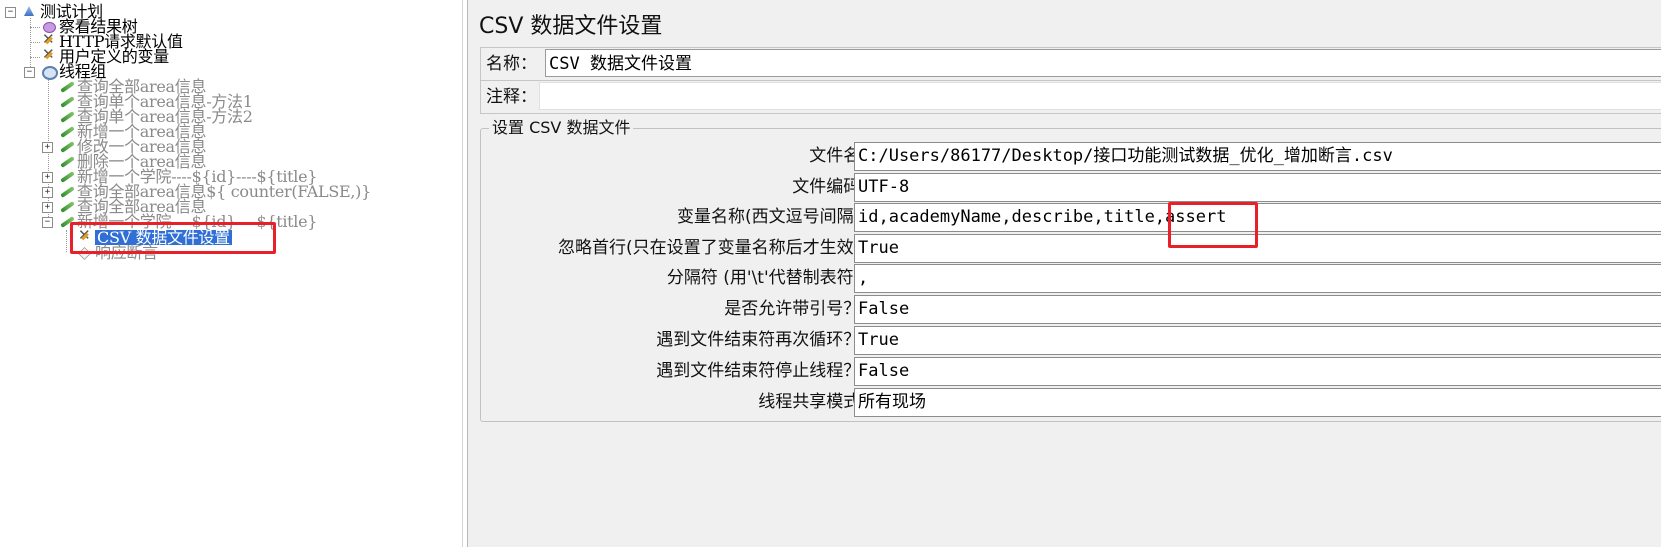 Image resolution: width=1661 pixels, height=547 pixels. Describe the element at coordinates (1257, 340) in the screenshot. I see `recycle-on-eof-field: True` at that location.